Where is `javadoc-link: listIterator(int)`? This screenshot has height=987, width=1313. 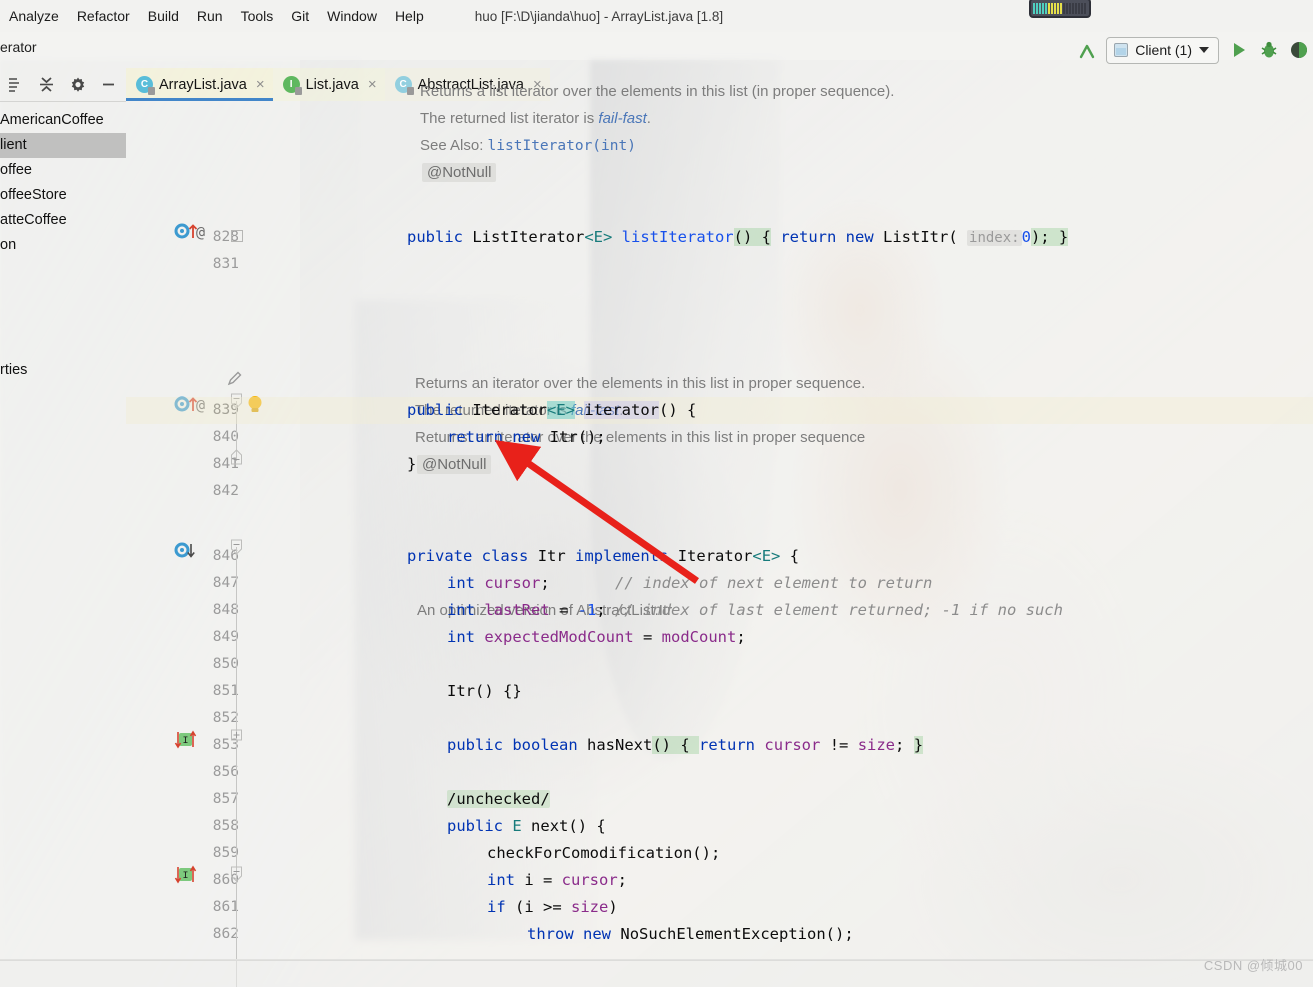 javadoc-link: listIterator(int) is located at coordinates (562, 146).